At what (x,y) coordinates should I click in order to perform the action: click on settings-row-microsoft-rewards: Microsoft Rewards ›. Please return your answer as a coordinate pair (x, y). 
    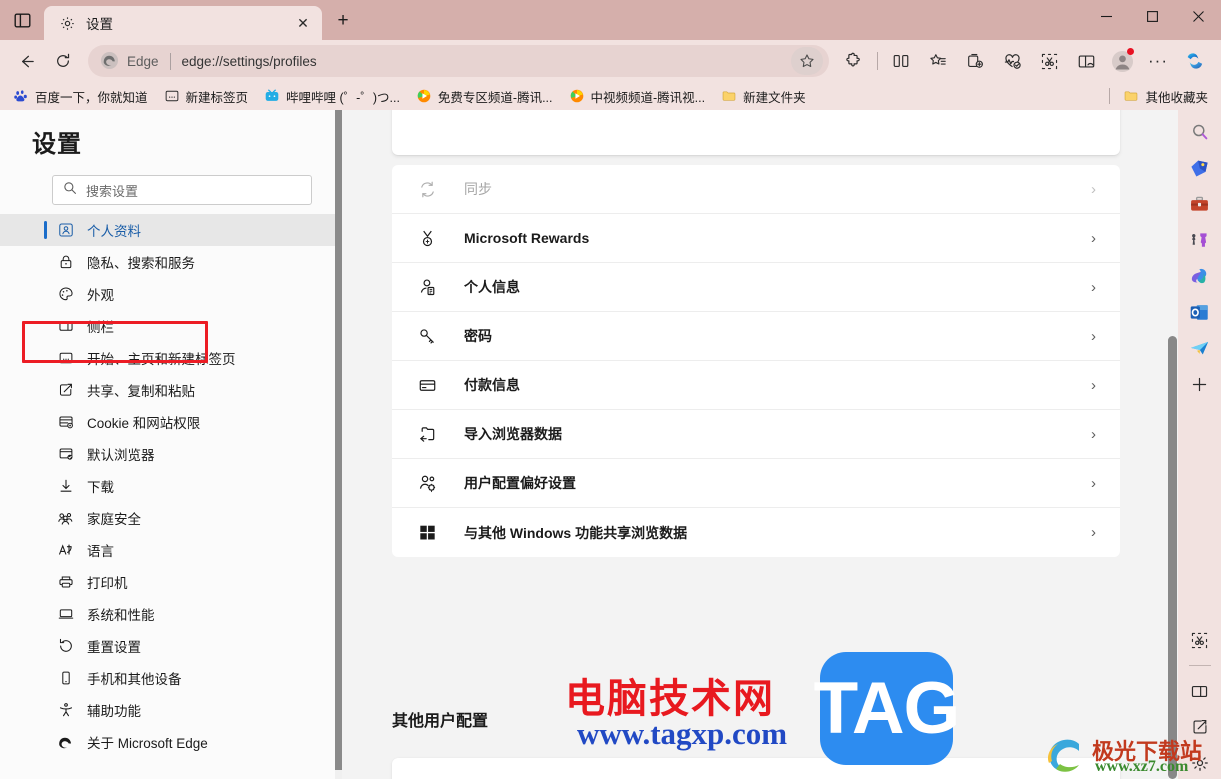
    Looking at the image, I should click on (756, 238).